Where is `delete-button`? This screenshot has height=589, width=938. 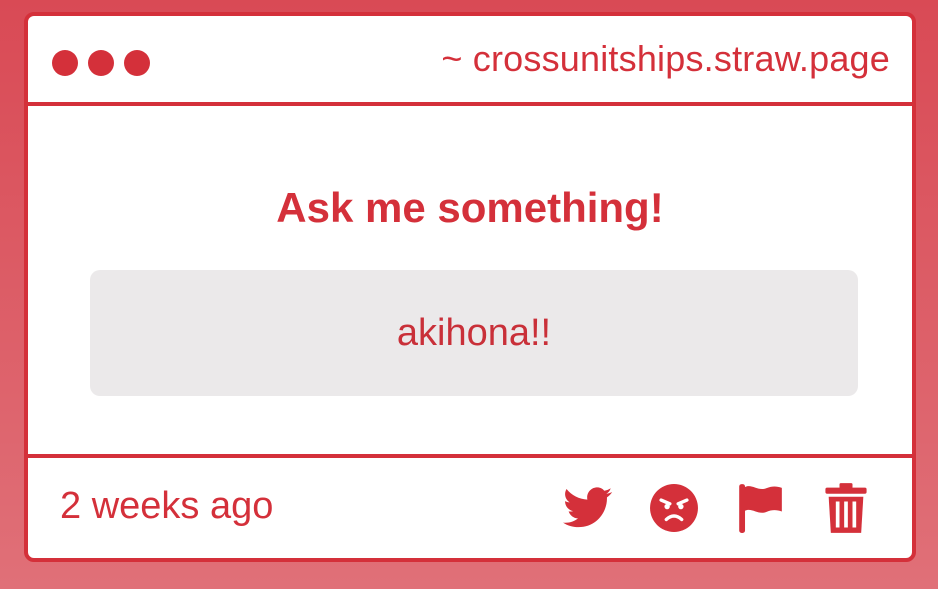
delete-button is located at coordinates (846, 508).